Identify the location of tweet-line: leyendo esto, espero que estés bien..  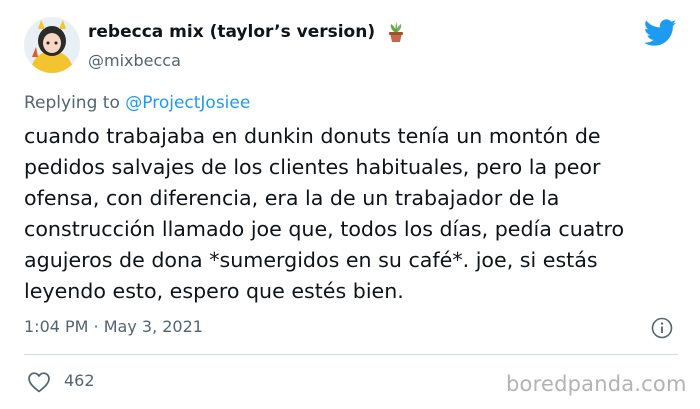
(214, 291).